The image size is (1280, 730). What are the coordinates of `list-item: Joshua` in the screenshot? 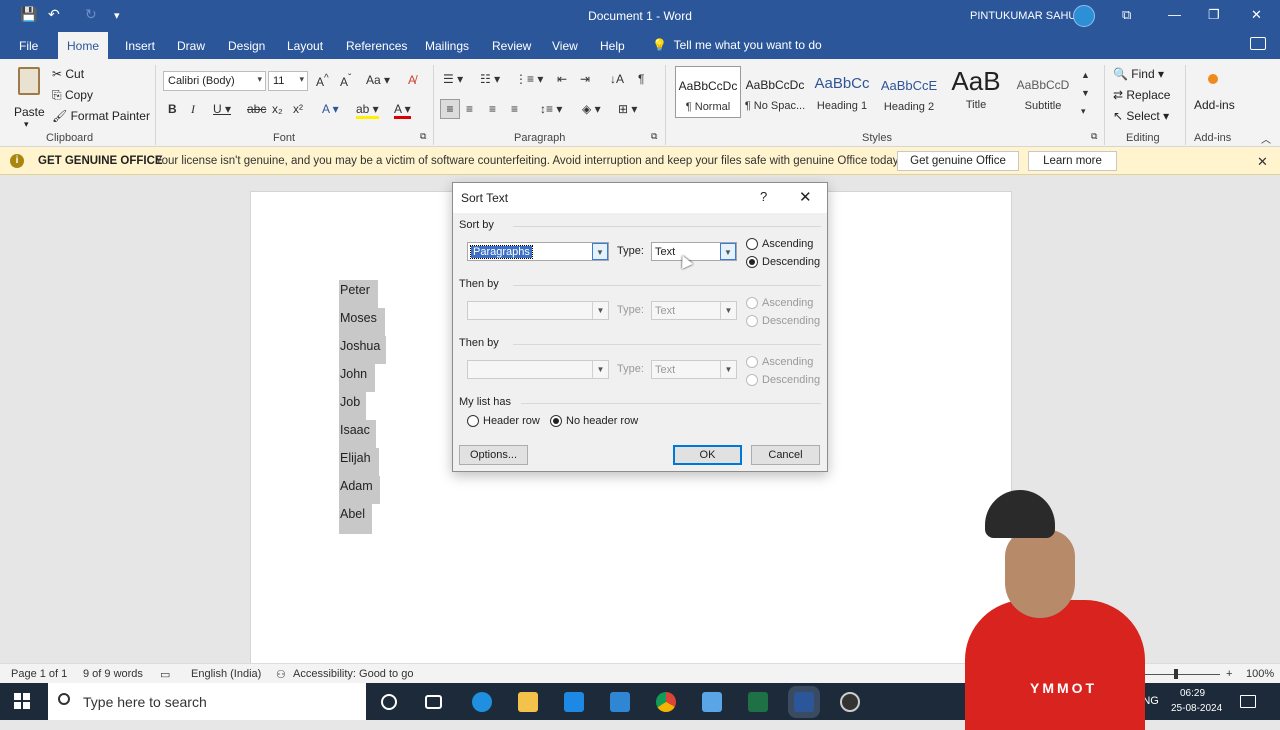 It's located at (360, 346).